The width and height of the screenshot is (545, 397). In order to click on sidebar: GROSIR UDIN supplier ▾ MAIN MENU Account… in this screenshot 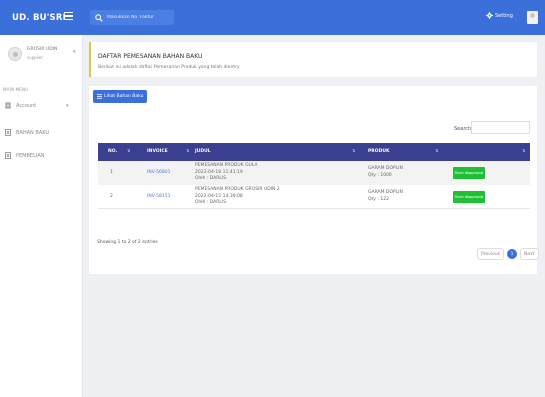, I will do `click(41, 216)`.